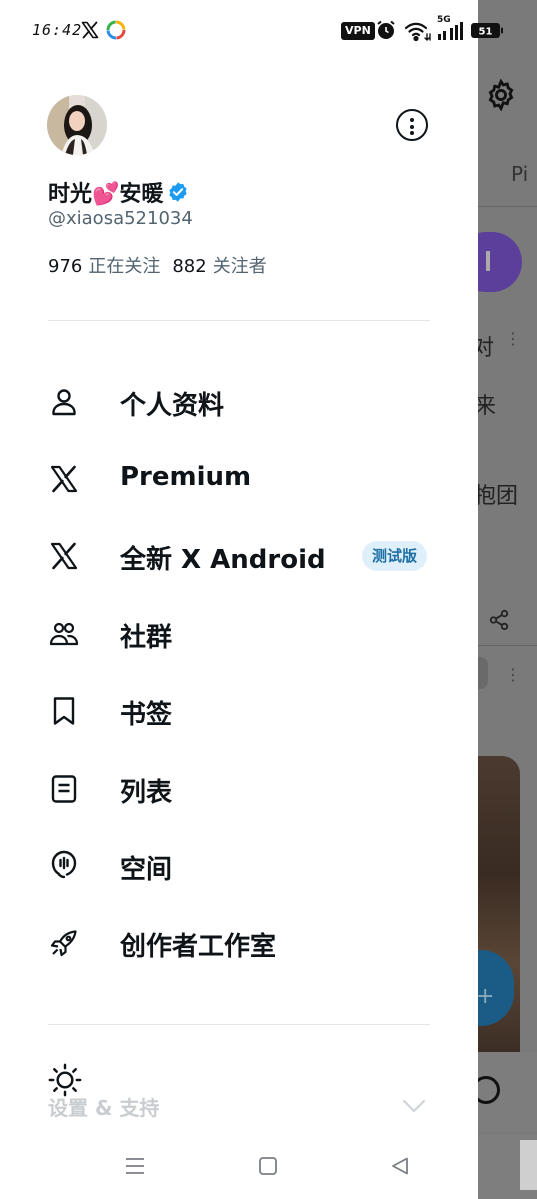  What do you see at coordinates (146, 638) in the screenshot?
I see `menu-item-label: 社群` at bounding box center [146, 638].